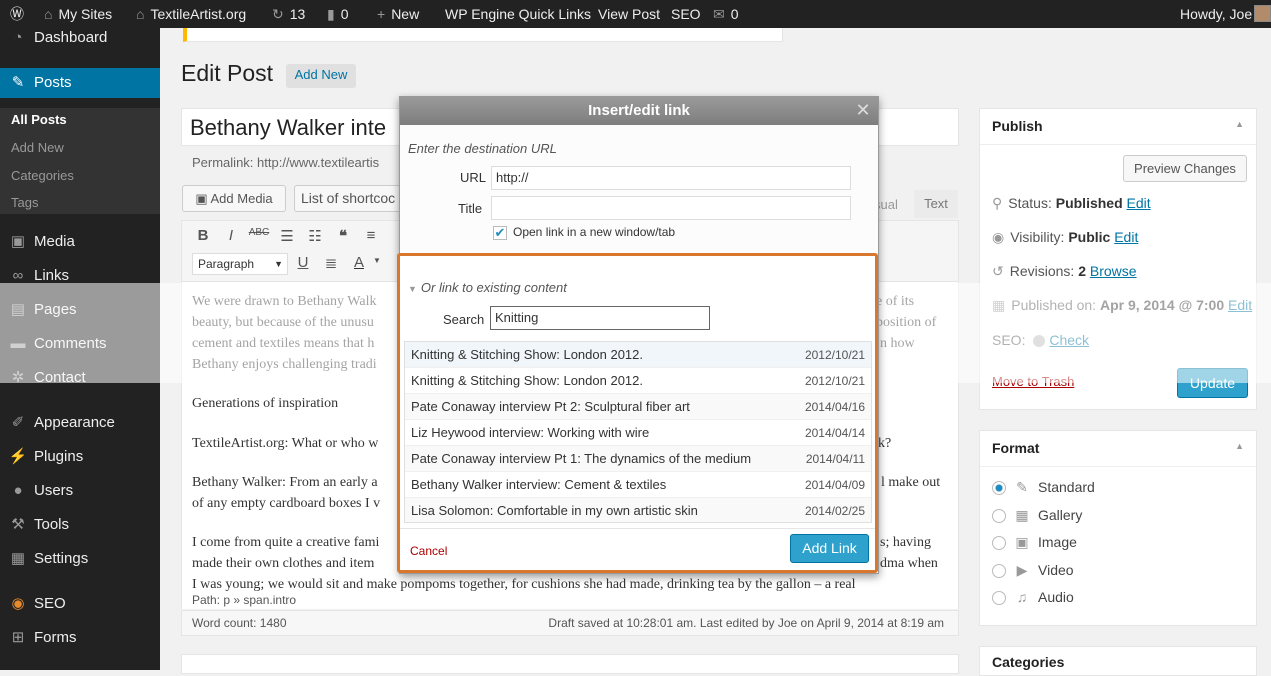 The width and height of the screenshot is (1271, 676). What do you see at coordinates (473, 177) in the screenshot?
I see `url-label: URL` at bounding box center [473, 177].